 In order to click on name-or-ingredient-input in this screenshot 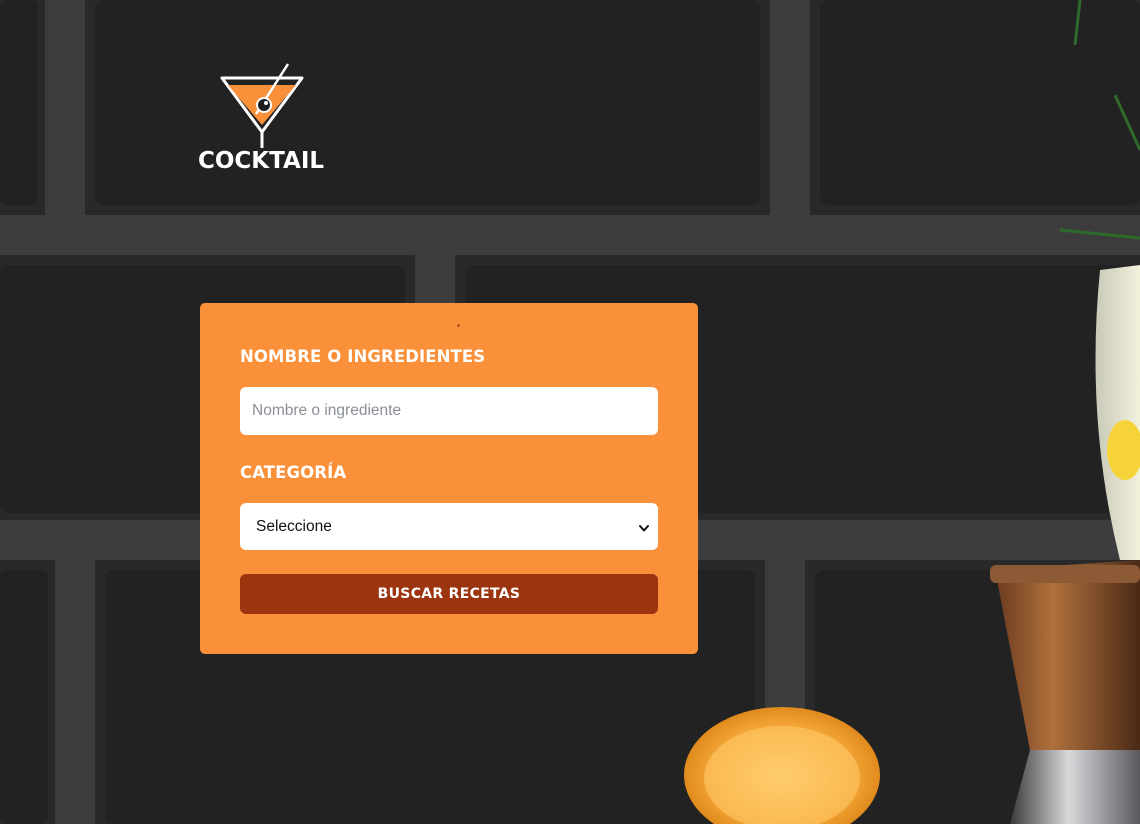, I will do `click(449, 411)`.